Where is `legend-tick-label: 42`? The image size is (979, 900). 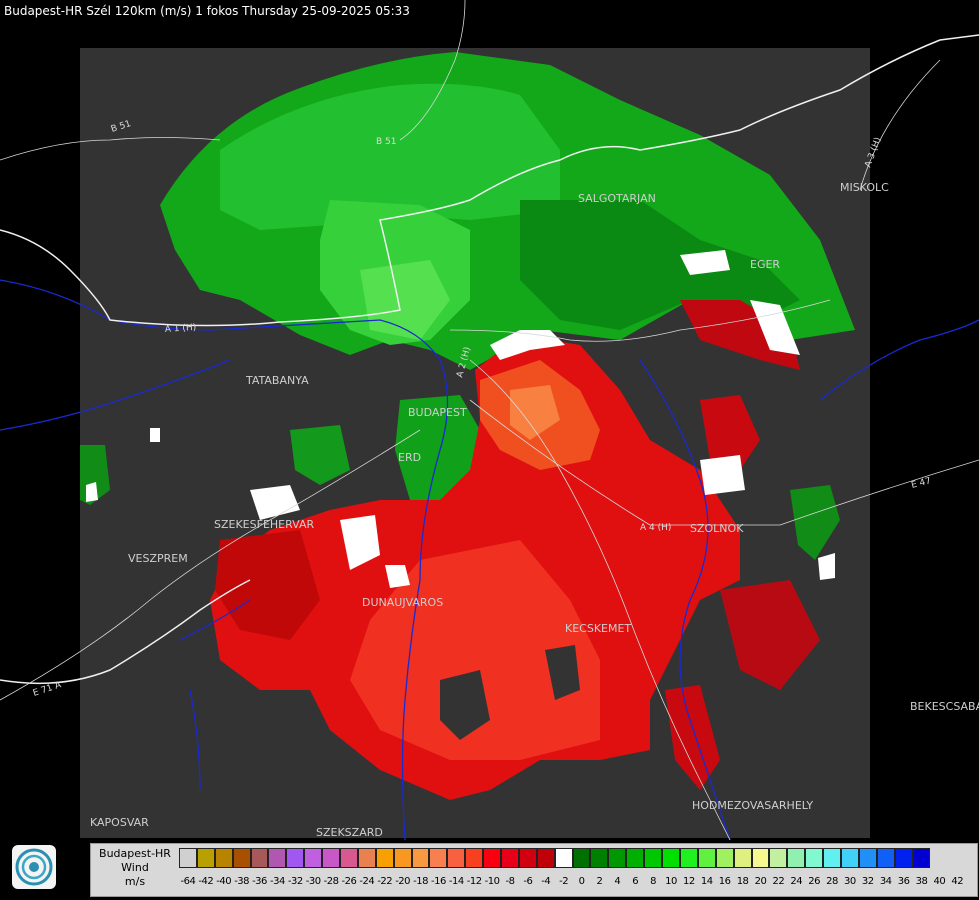
legend-tick-label: 42 is located at coordinates (957, 881).